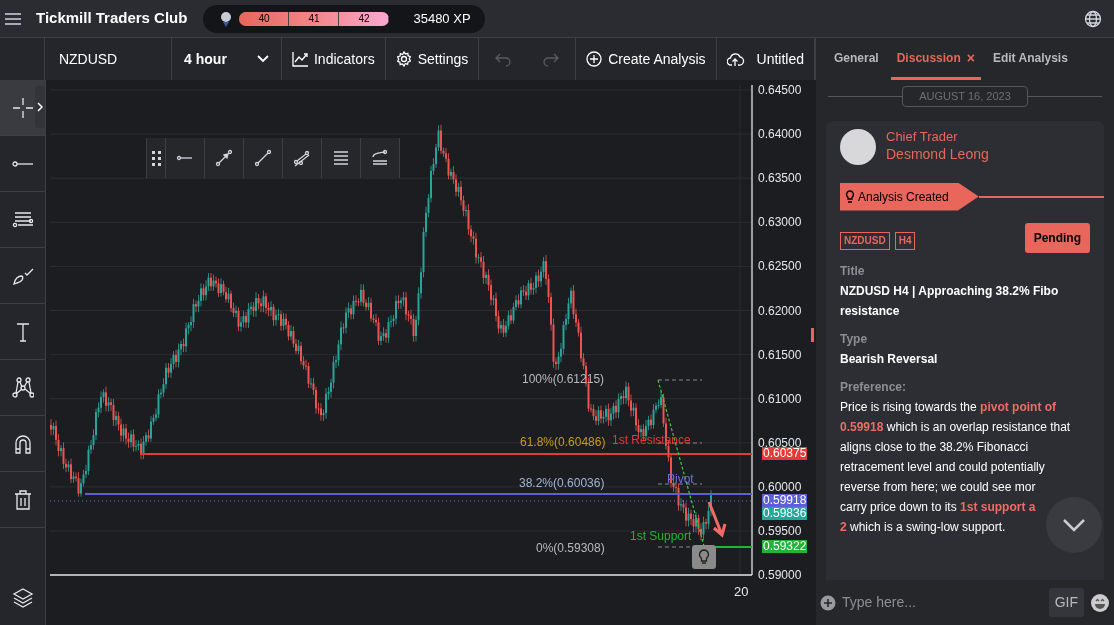 The image size is (1114, 625). I want to click on status-badge: Pending, so click(1057, 237).